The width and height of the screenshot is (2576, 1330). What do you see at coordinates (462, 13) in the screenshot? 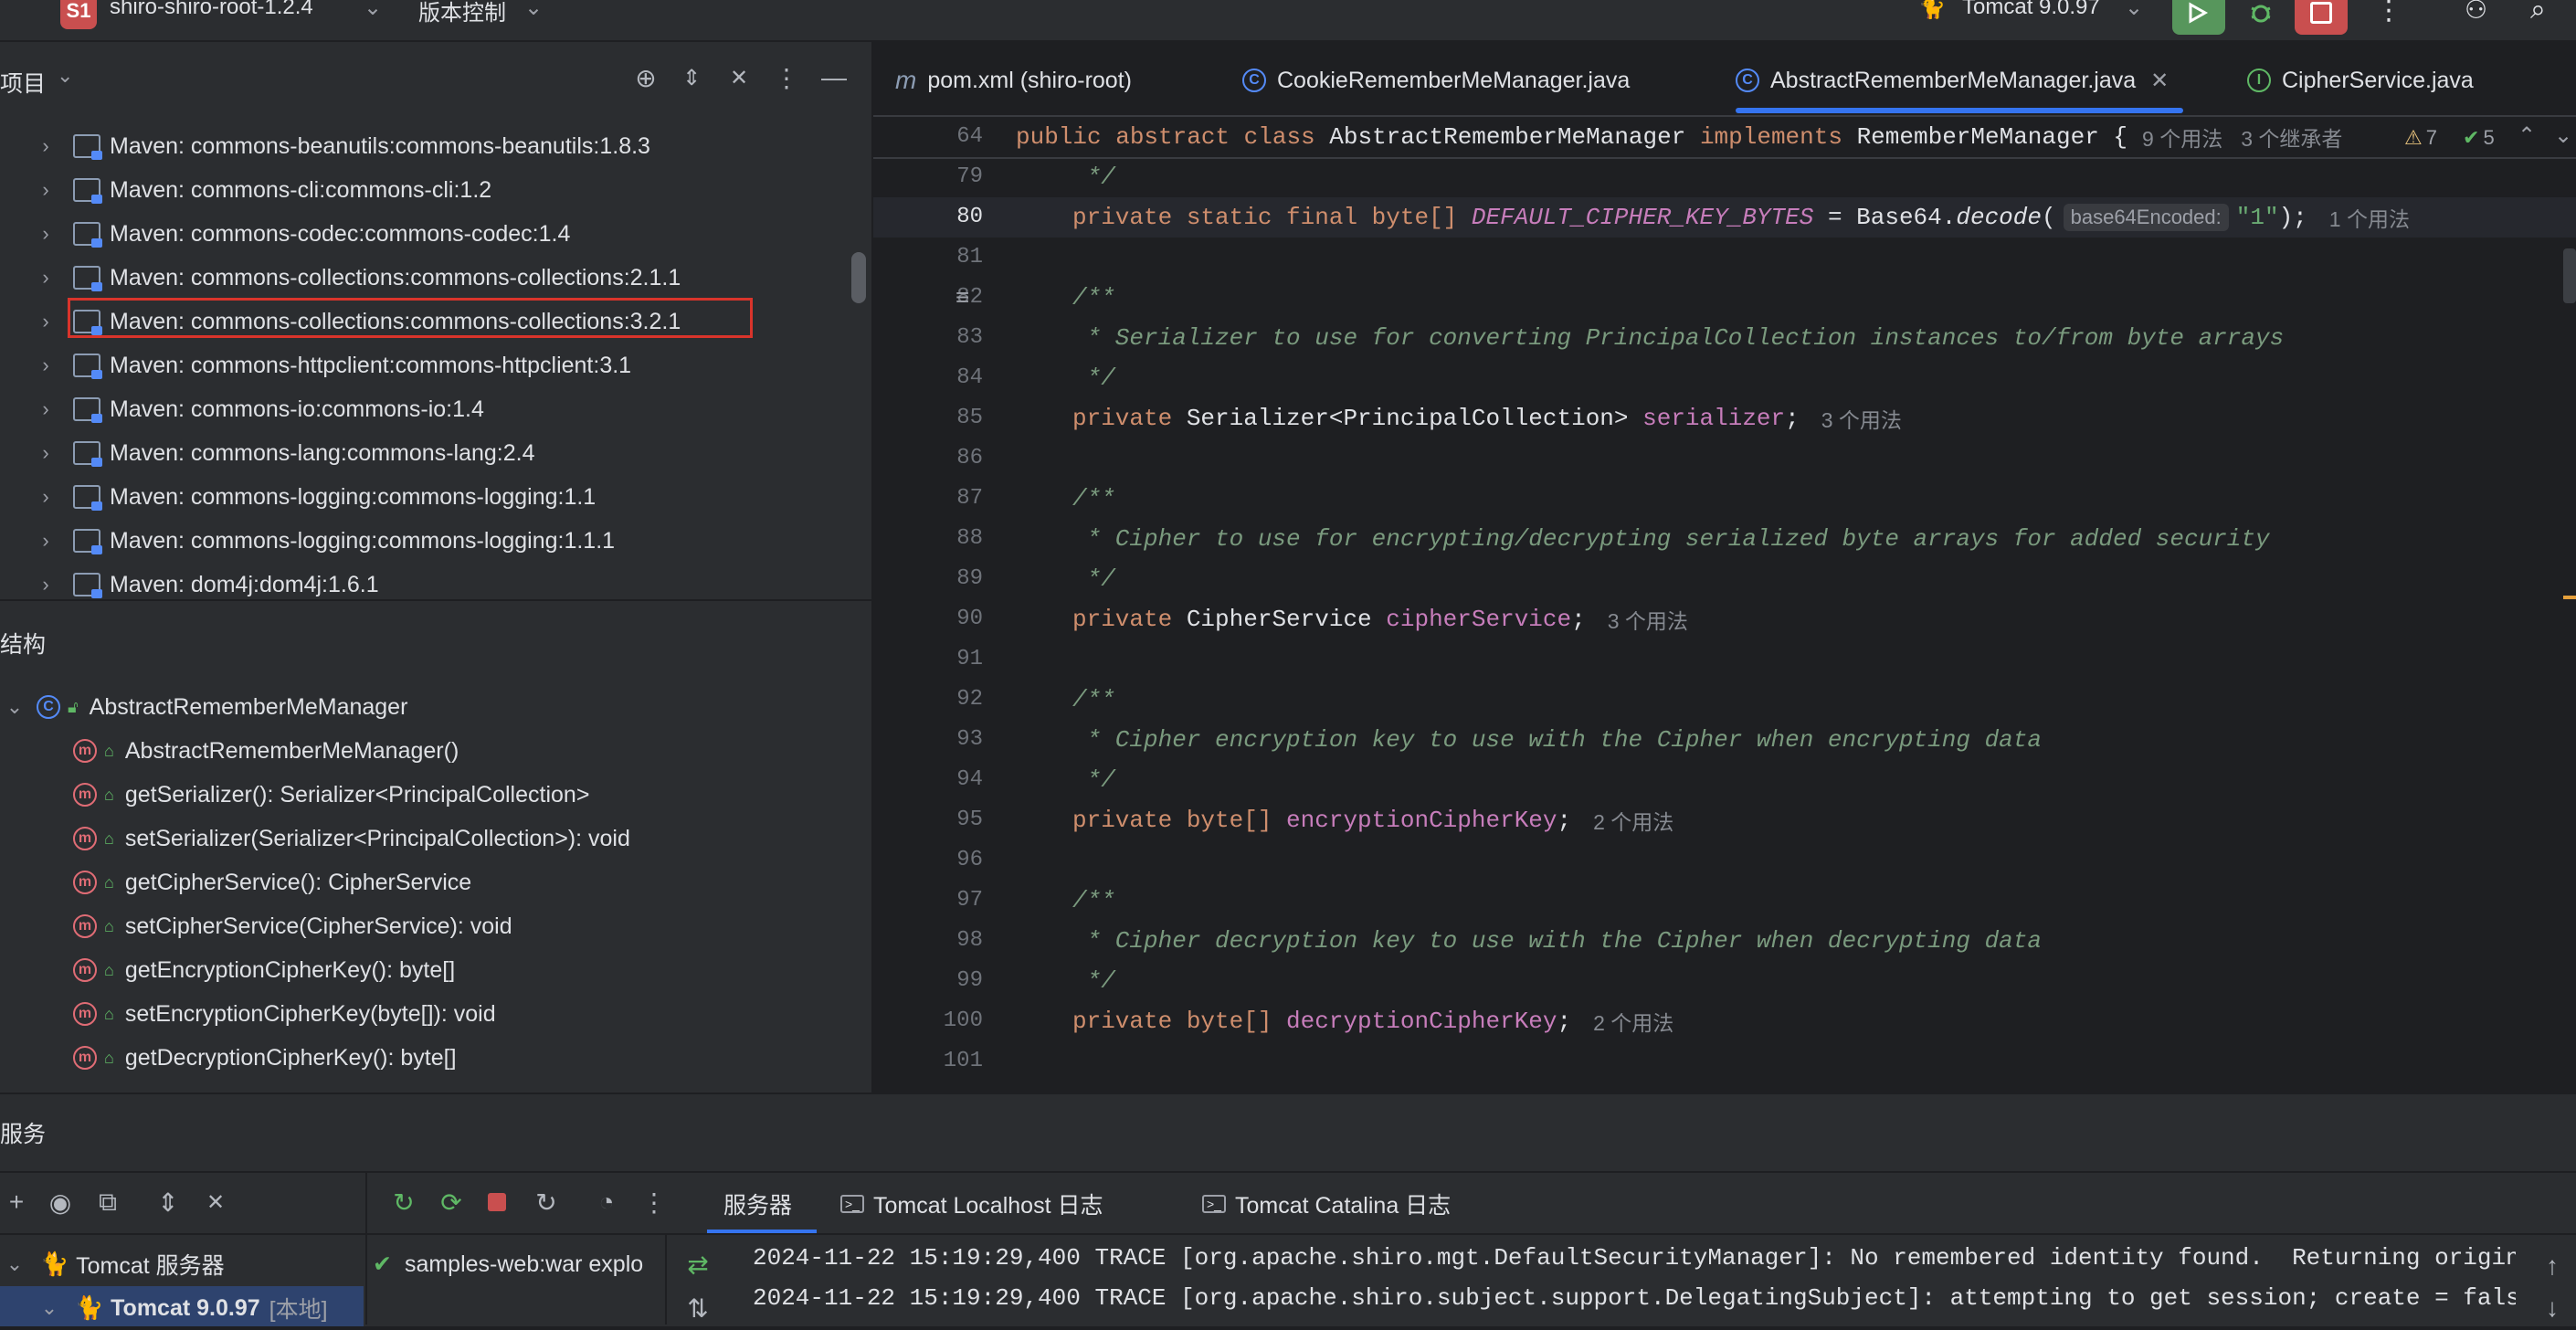
I see `vcs-menu: 版本控制` at bounding box center [462, 13].